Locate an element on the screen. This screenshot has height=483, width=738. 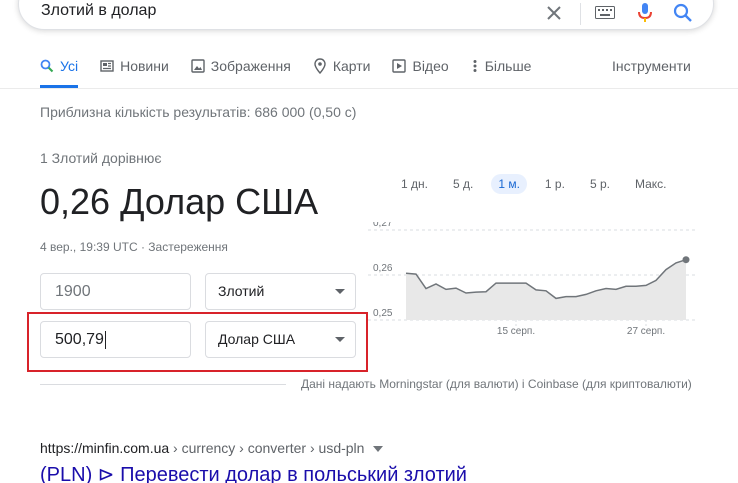
disclaimer-link: Застереження is located at coordinates (188, 247).